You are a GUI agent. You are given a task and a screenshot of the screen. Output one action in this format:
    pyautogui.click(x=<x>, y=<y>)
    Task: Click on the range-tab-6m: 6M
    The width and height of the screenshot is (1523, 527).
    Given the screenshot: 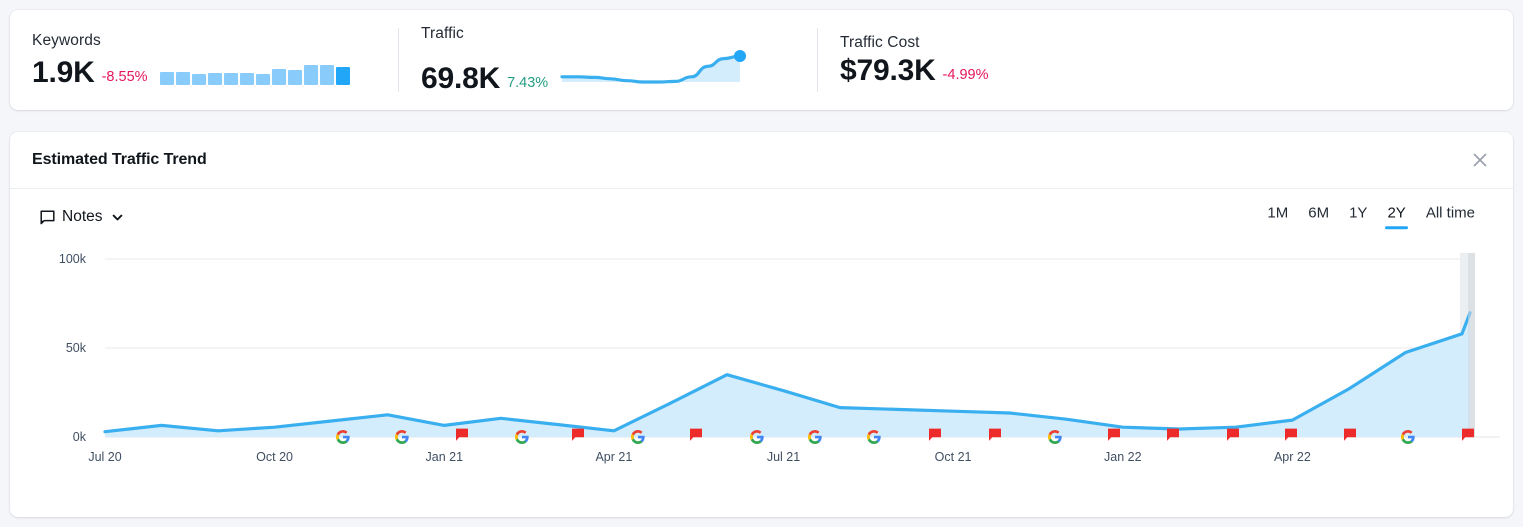 What is the action you would take?
    pyautogui.click(x=1318, y=217)
    